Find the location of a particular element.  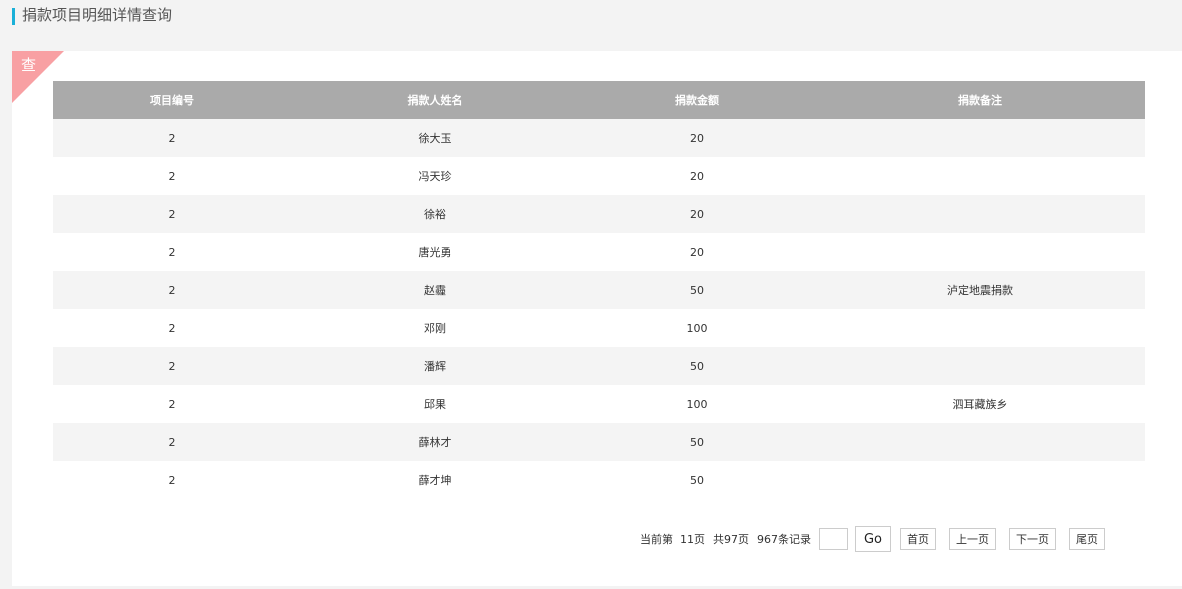

total-pages-text: 共97页 is located at coordinates (731, 539).